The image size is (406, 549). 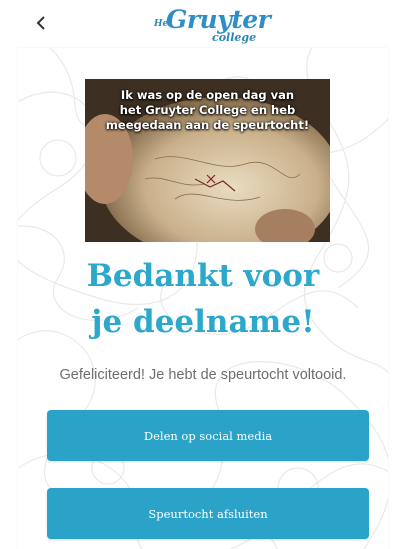 What do you see at coordinates (208, 435) in the screenshot?
I see `share-social-media-button: Delen op social media` at bounding box center [208, 435].